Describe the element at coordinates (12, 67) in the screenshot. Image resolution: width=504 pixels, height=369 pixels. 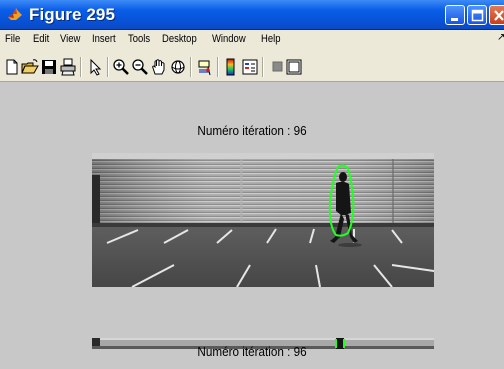
I see `new-figure-icon` at that location.